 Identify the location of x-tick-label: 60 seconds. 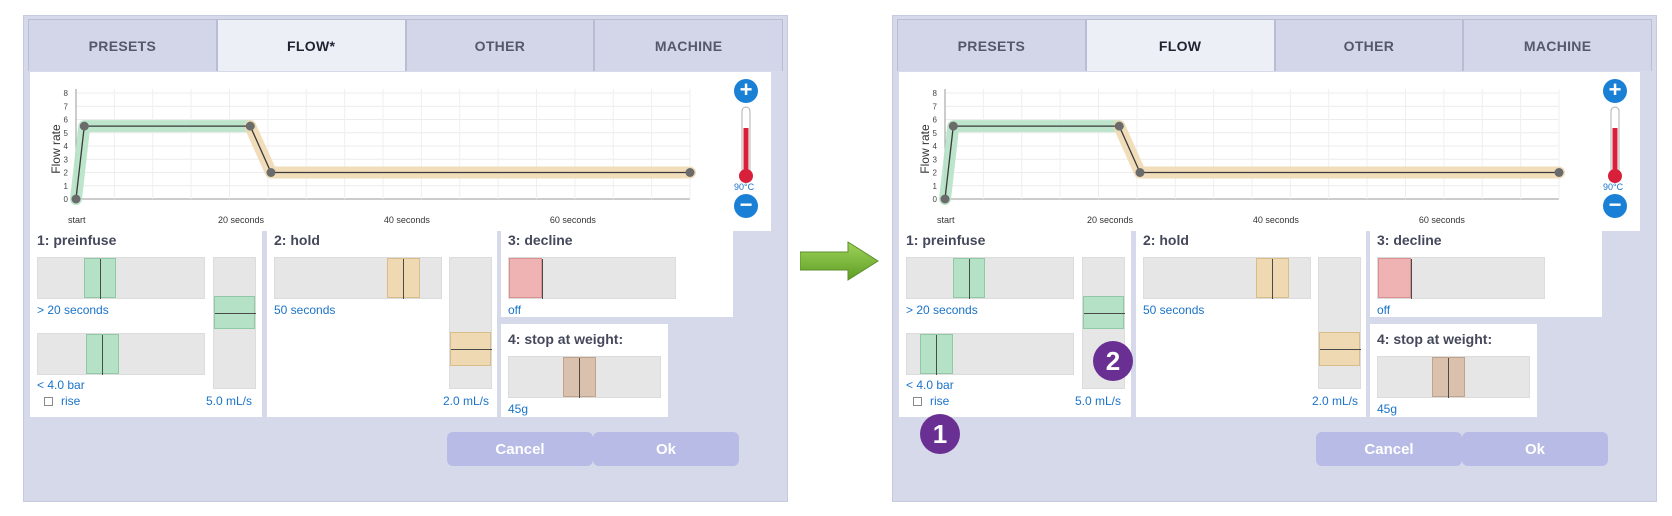
(1442, 220).